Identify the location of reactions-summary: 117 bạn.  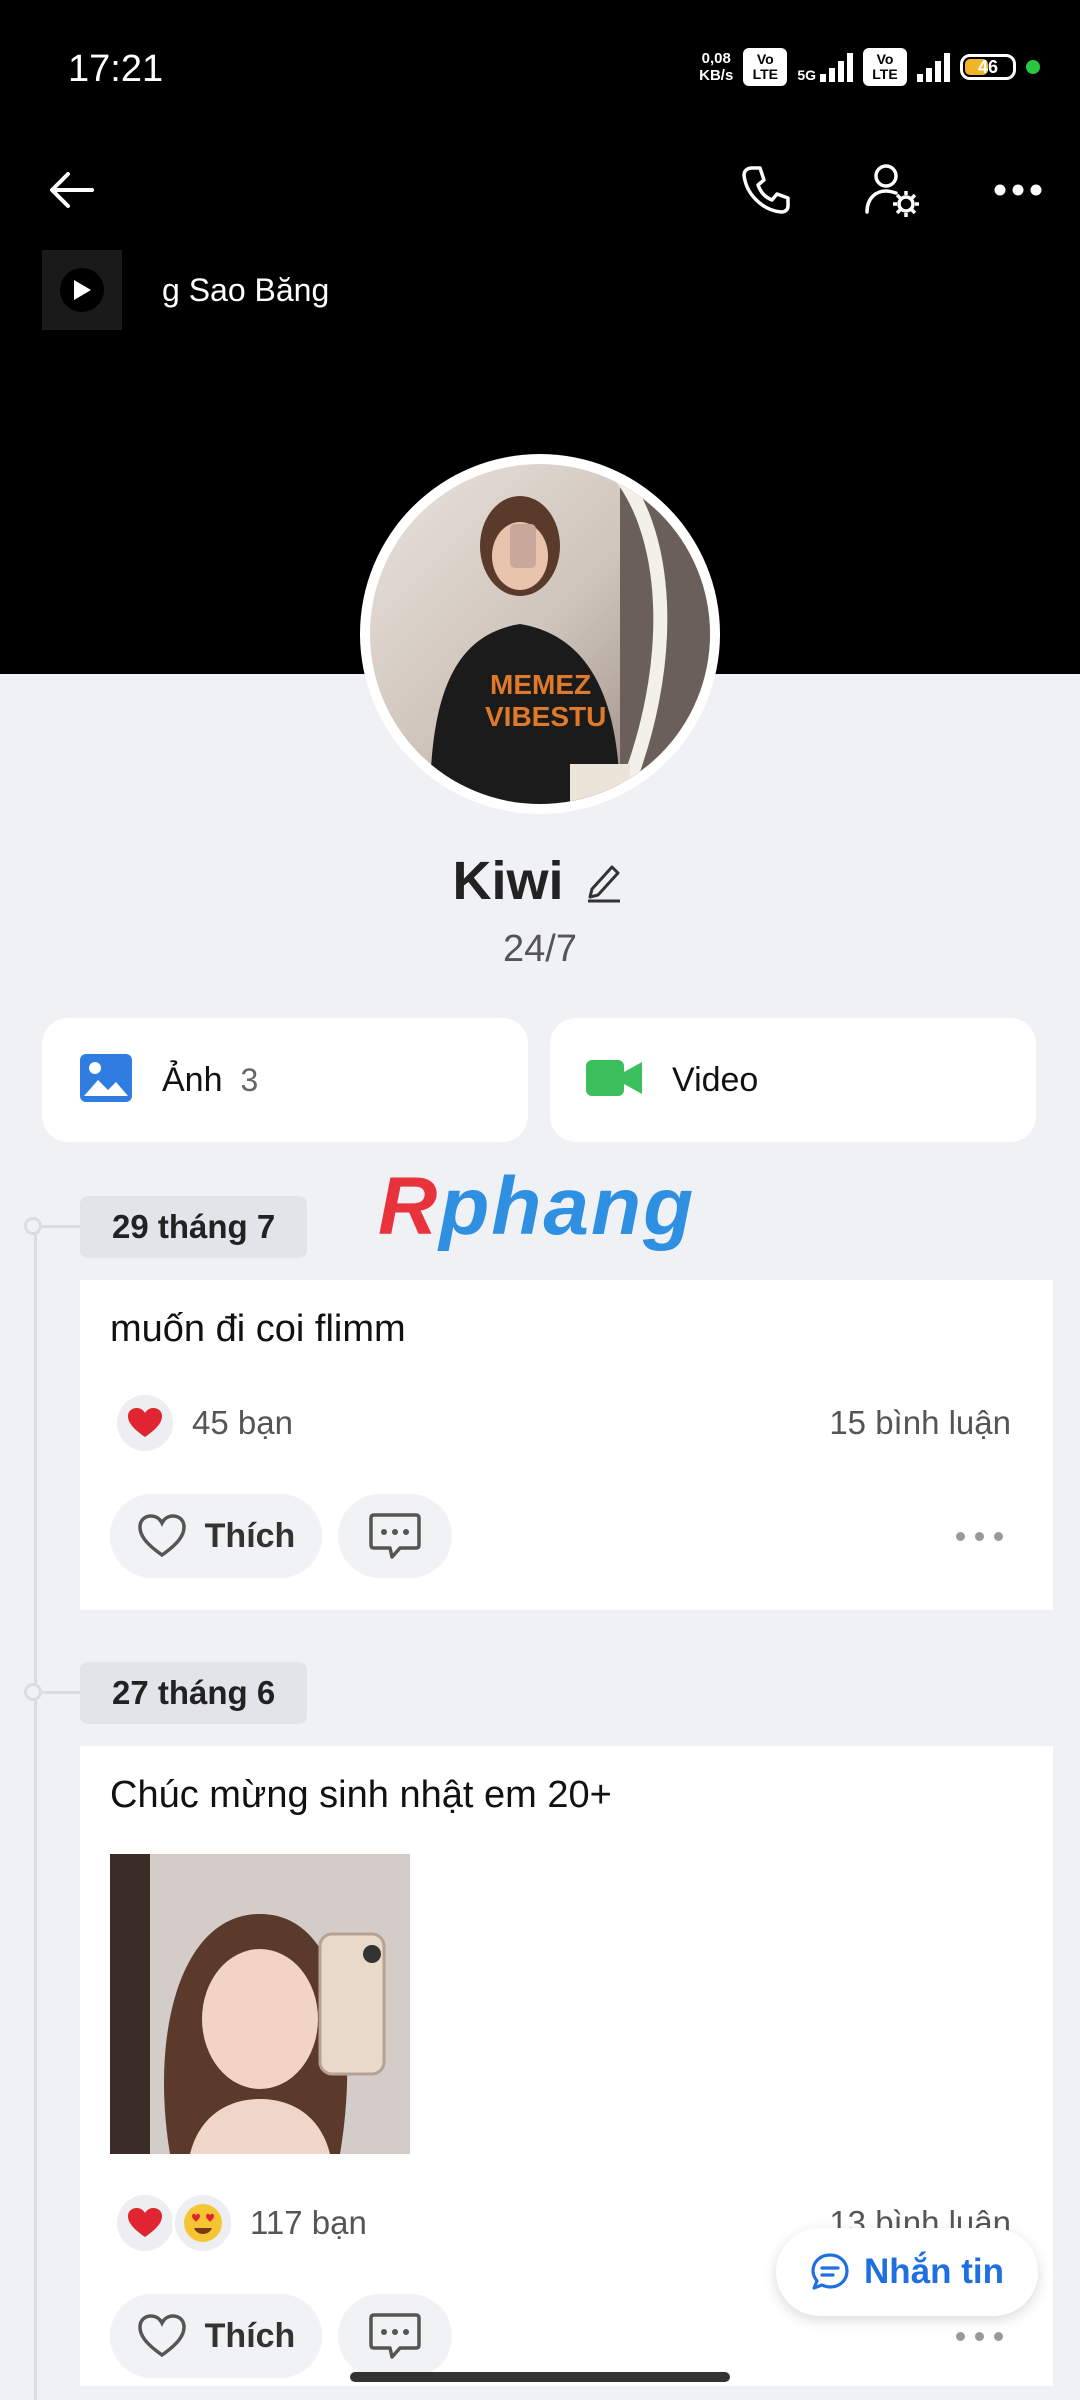
(240, 2223).